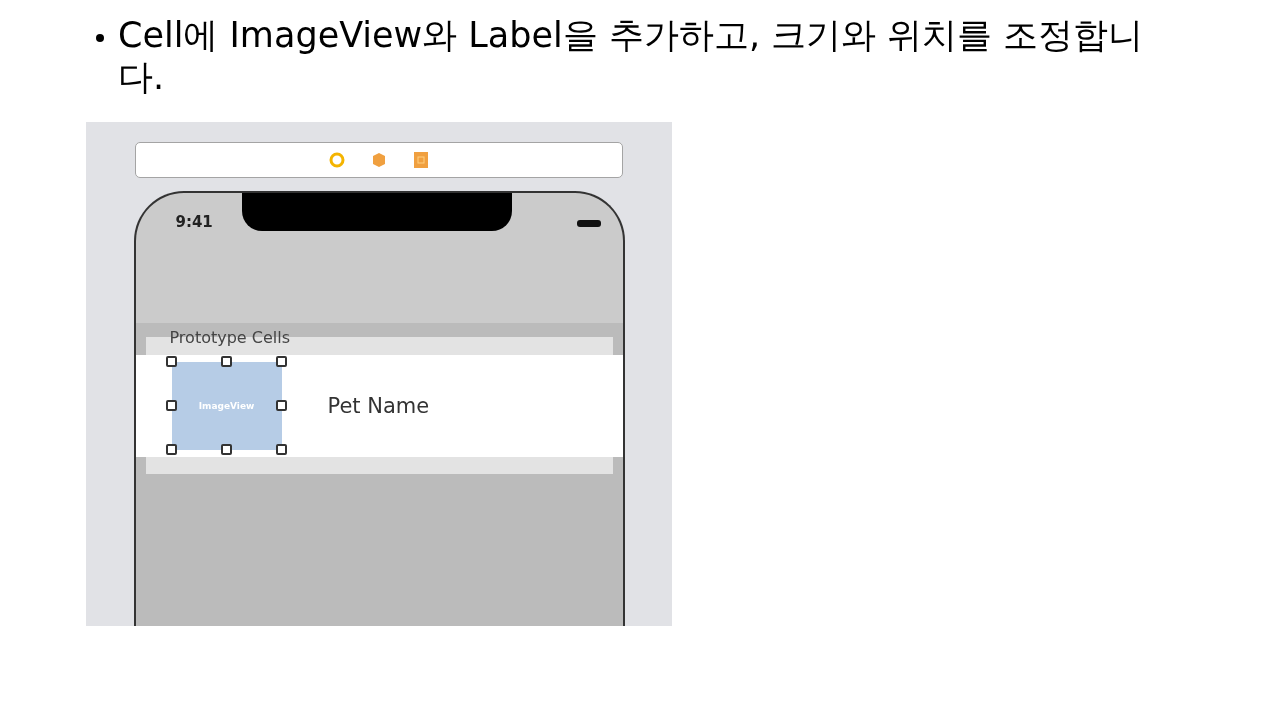  What do you see at coordinates (194, 222) in the screenshot?
I see `status-time: 9:41` at bounding box center [194, 222].